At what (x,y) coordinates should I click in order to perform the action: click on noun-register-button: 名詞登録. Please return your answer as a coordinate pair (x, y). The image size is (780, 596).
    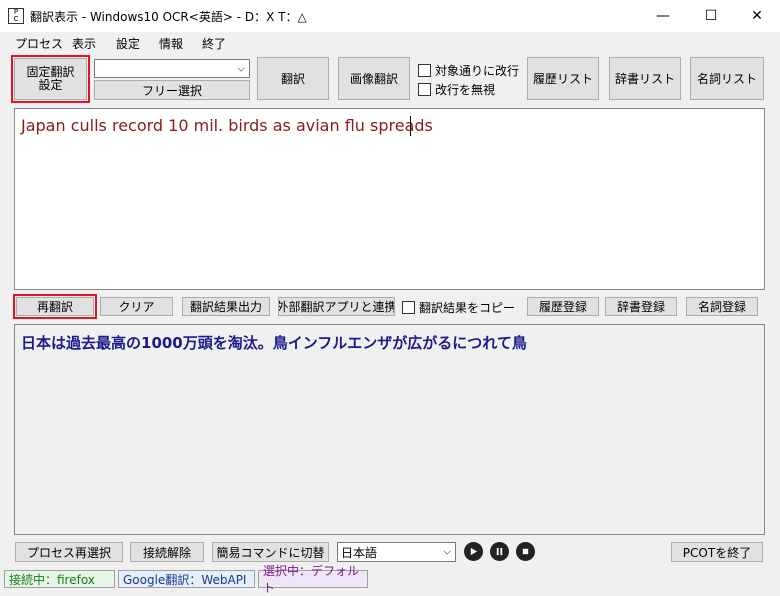
    Looking at the image, I should click on (722, 306).